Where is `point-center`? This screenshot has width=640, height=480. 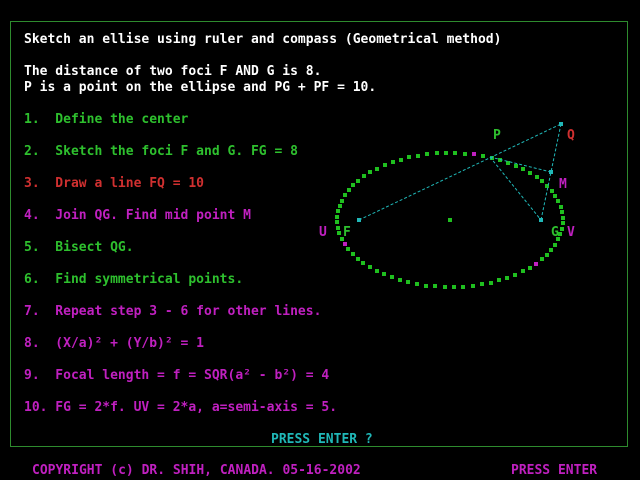 point-center is located at coordinates (450, 220).